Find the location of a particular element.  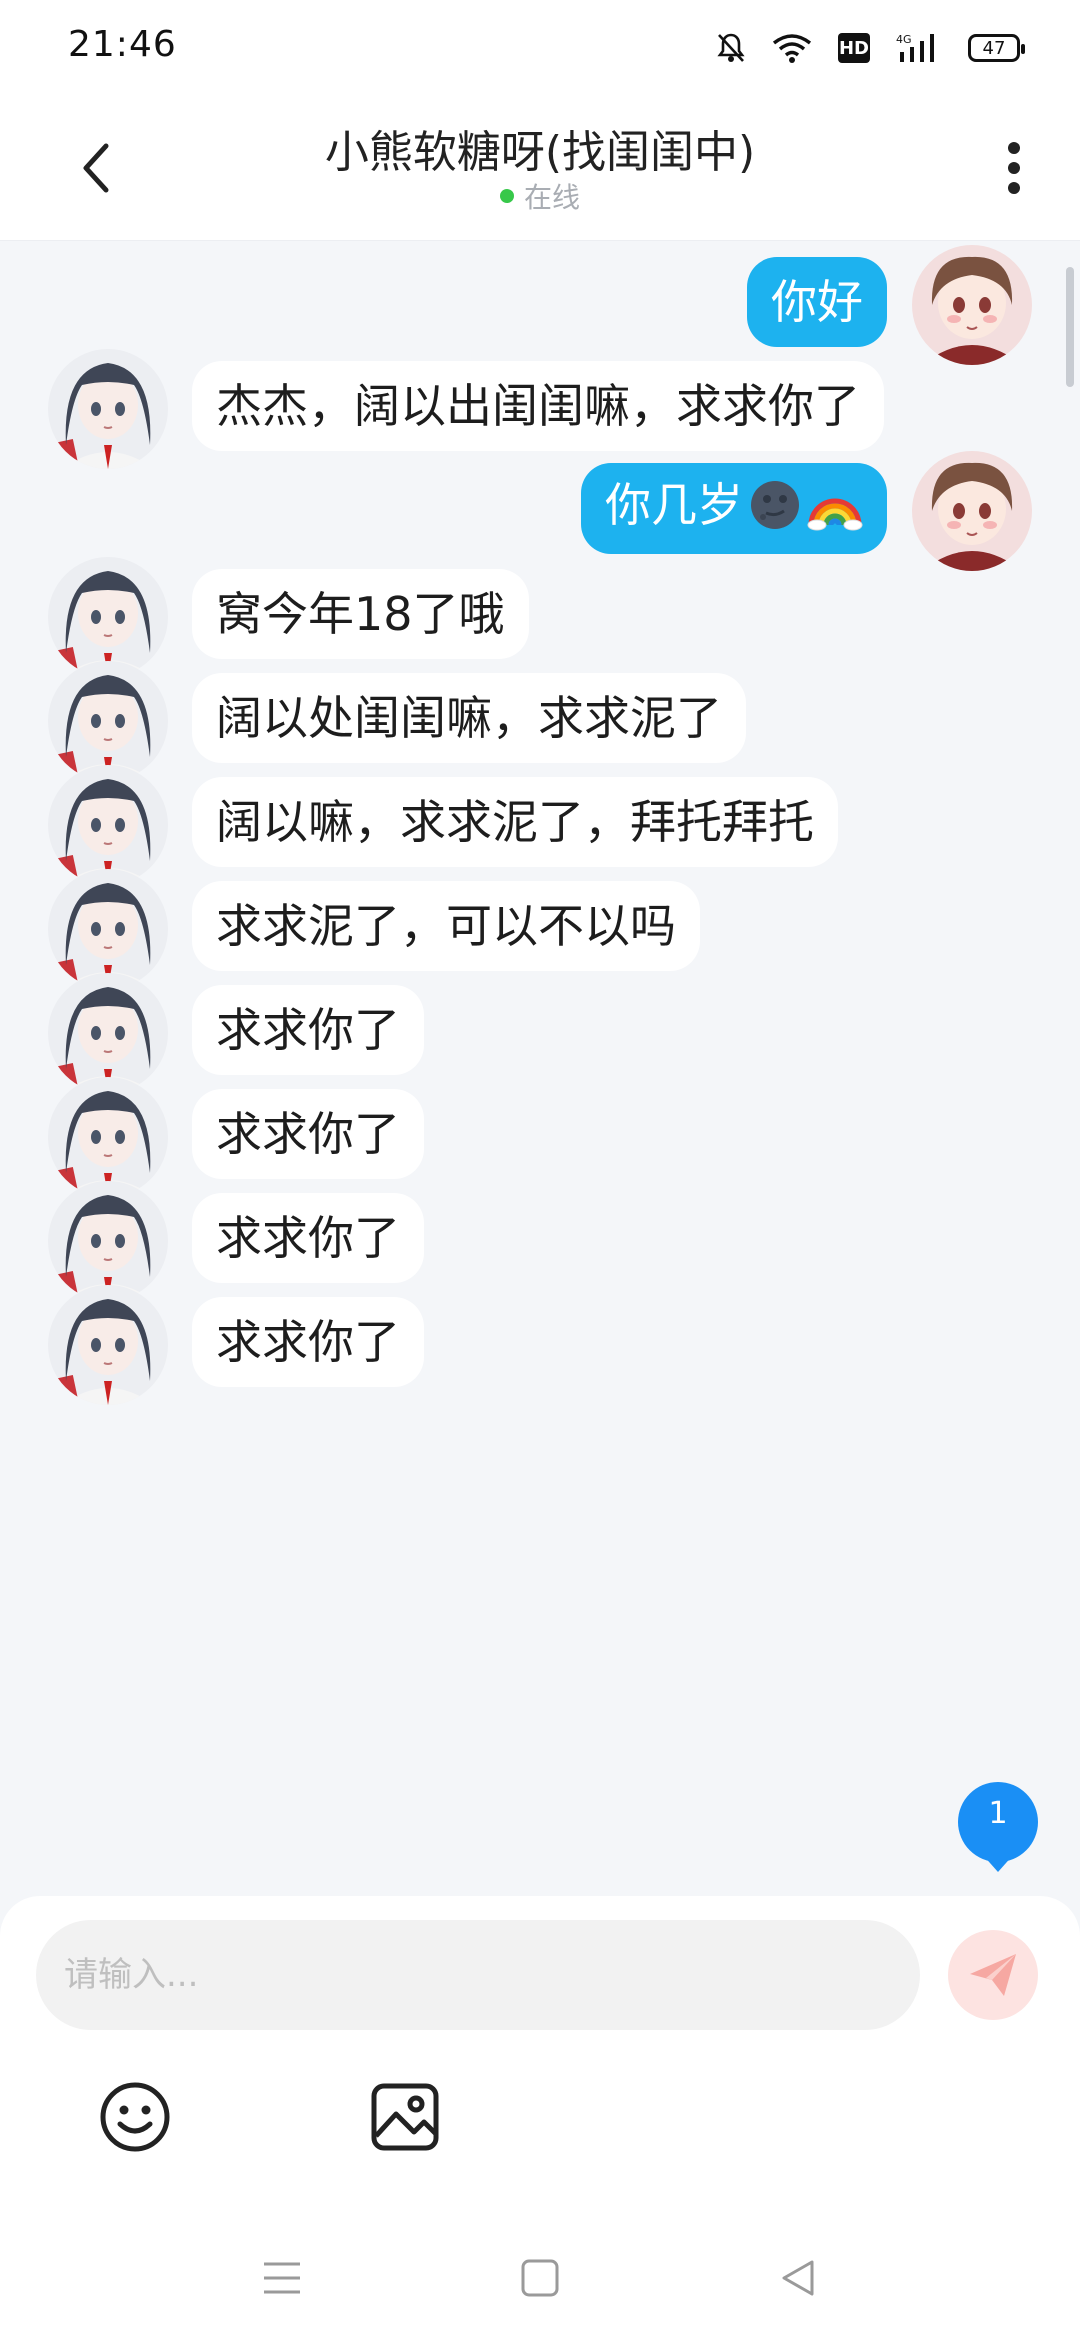

incoming-message: 求求泥了，可以不以吗 is located at coordinates (446, 926).